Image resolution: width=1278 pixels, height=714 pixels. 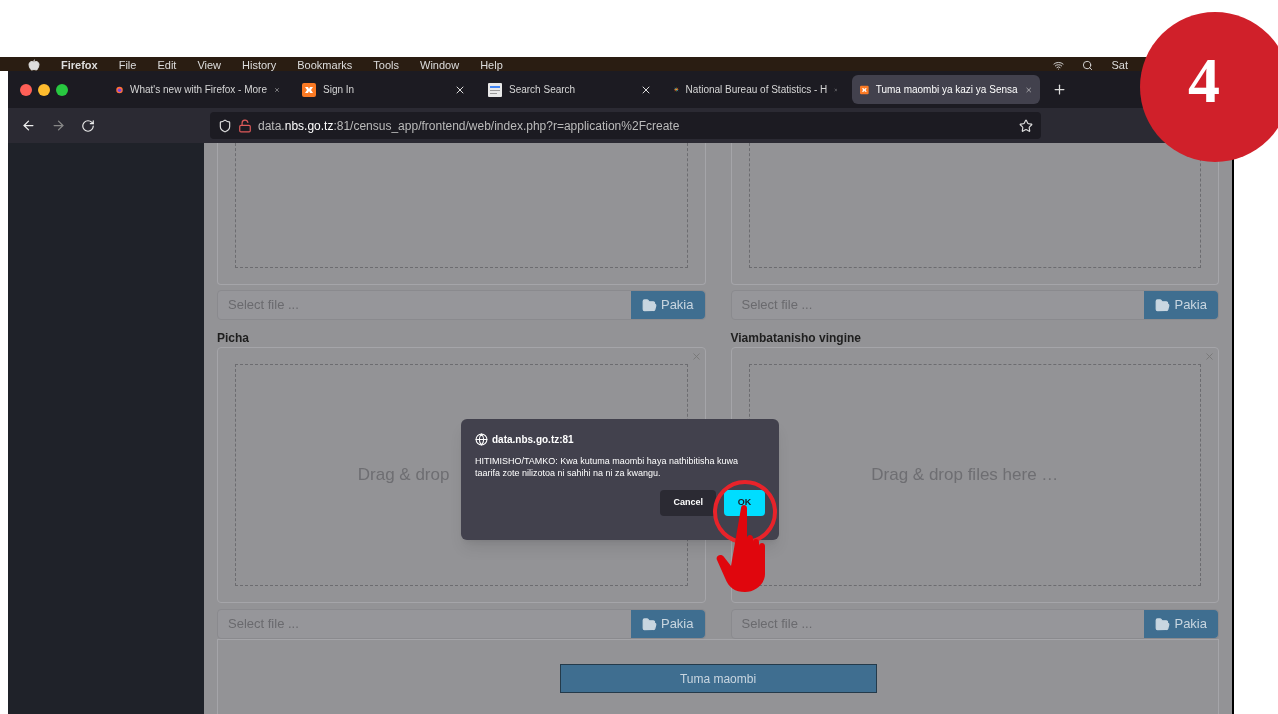 I want to click on tab-title: What's new with Firefox - More, so click(x=198, y=90).